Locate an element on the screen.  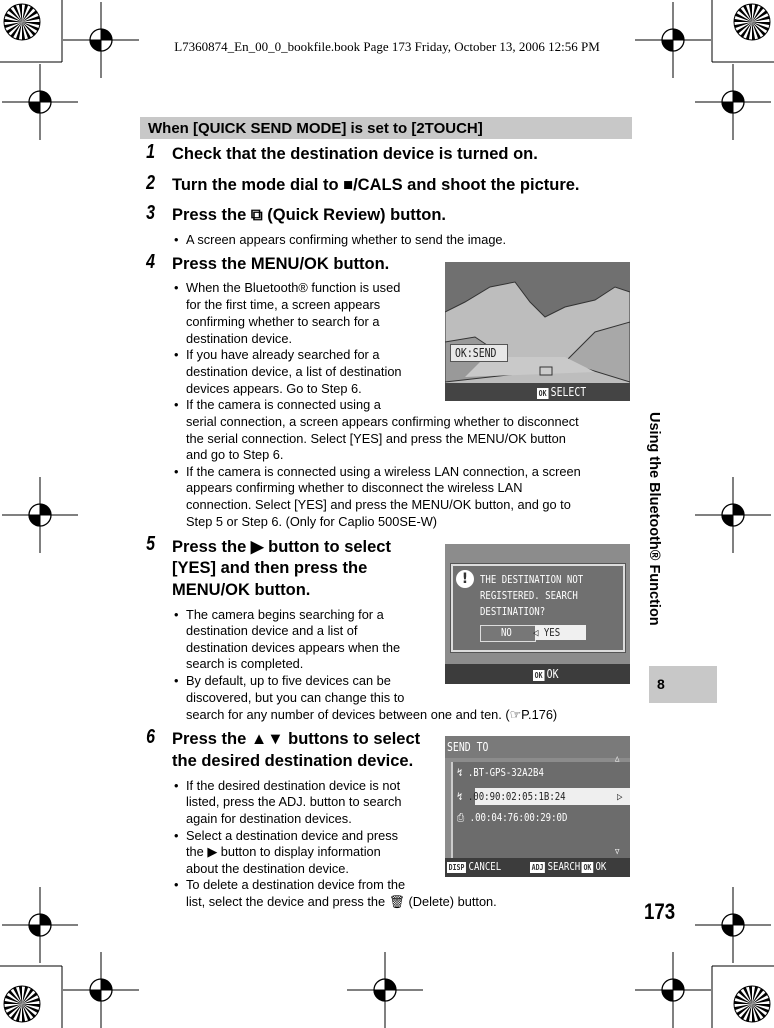
step-number: 6 is located at coordinates (151, 737).